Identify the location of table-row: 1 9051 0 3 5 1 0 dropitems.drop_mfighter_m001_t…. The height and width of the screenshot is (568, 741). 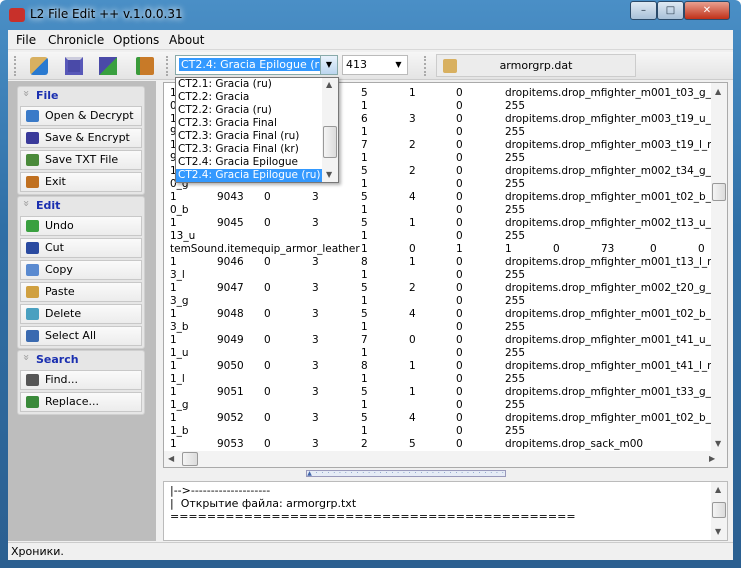
(445, 392).